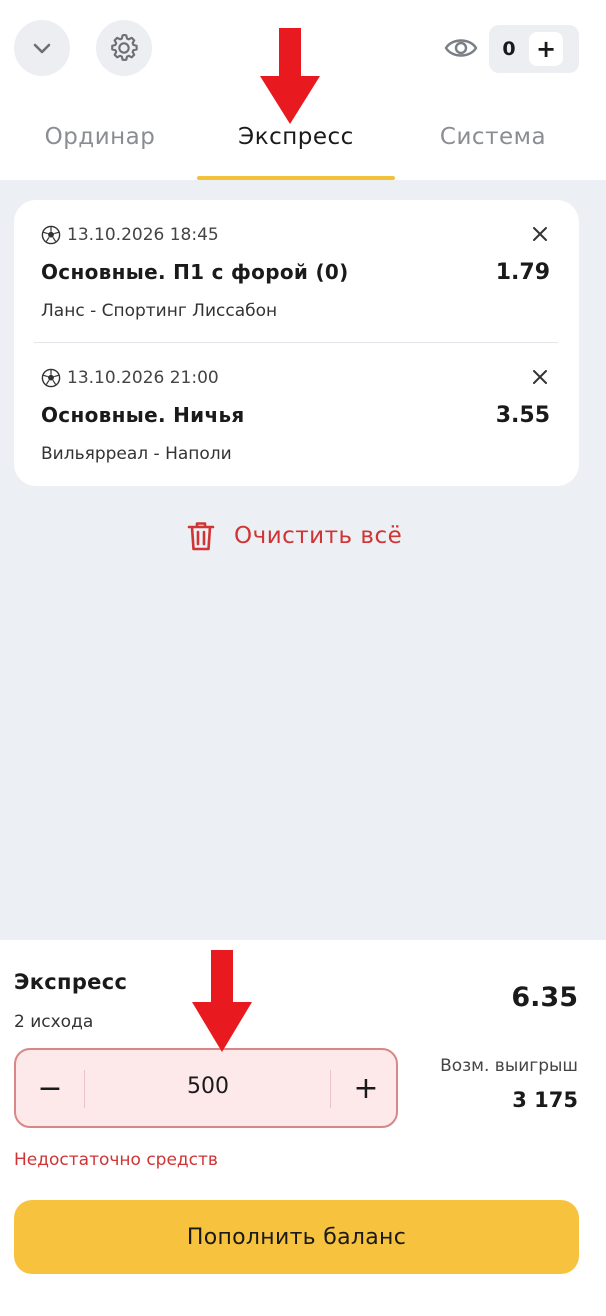  I want to click on bet-datetime: 13.10.2026 18:45, so click(130, 235).